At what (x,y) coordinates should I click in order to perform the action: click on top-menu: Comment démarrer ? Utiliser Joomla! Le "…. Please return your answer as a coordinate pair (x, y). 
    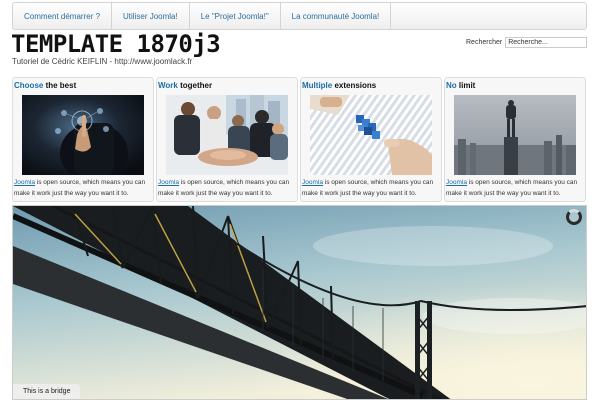
    Looking at the image, I should click on (299, 16).